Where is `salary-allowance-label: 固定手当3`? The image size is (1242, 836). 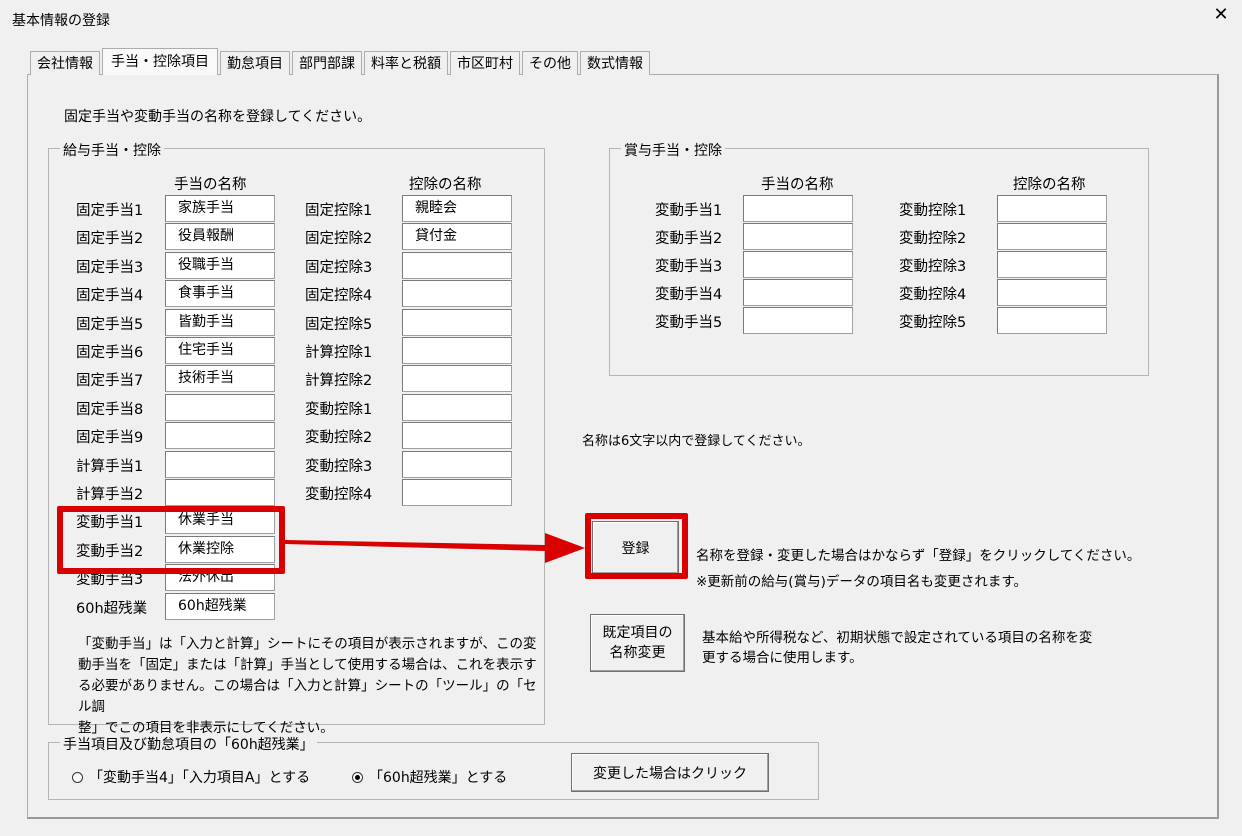
salary-allowance-label: 固定手当3 is located at coordinates (110, 267).